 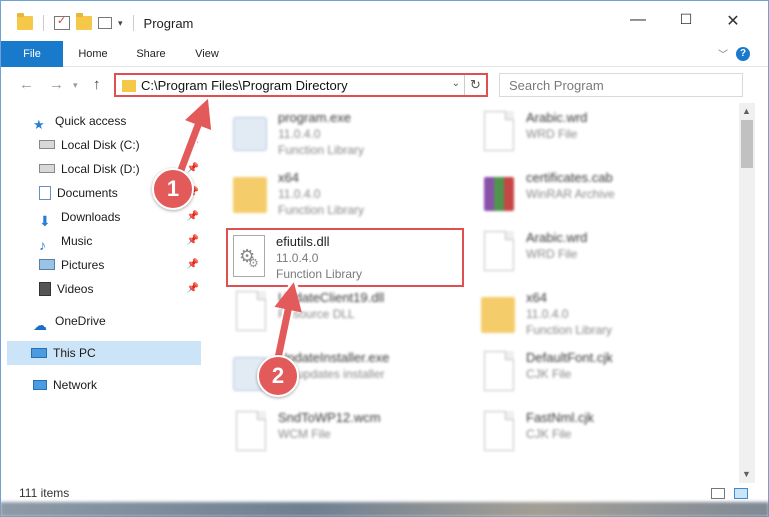 What do you see at coordinates (747, 293) in the screenshot?
I see `vertical-scrollbar: ▲ ▼` at bounding box center [747, 293].